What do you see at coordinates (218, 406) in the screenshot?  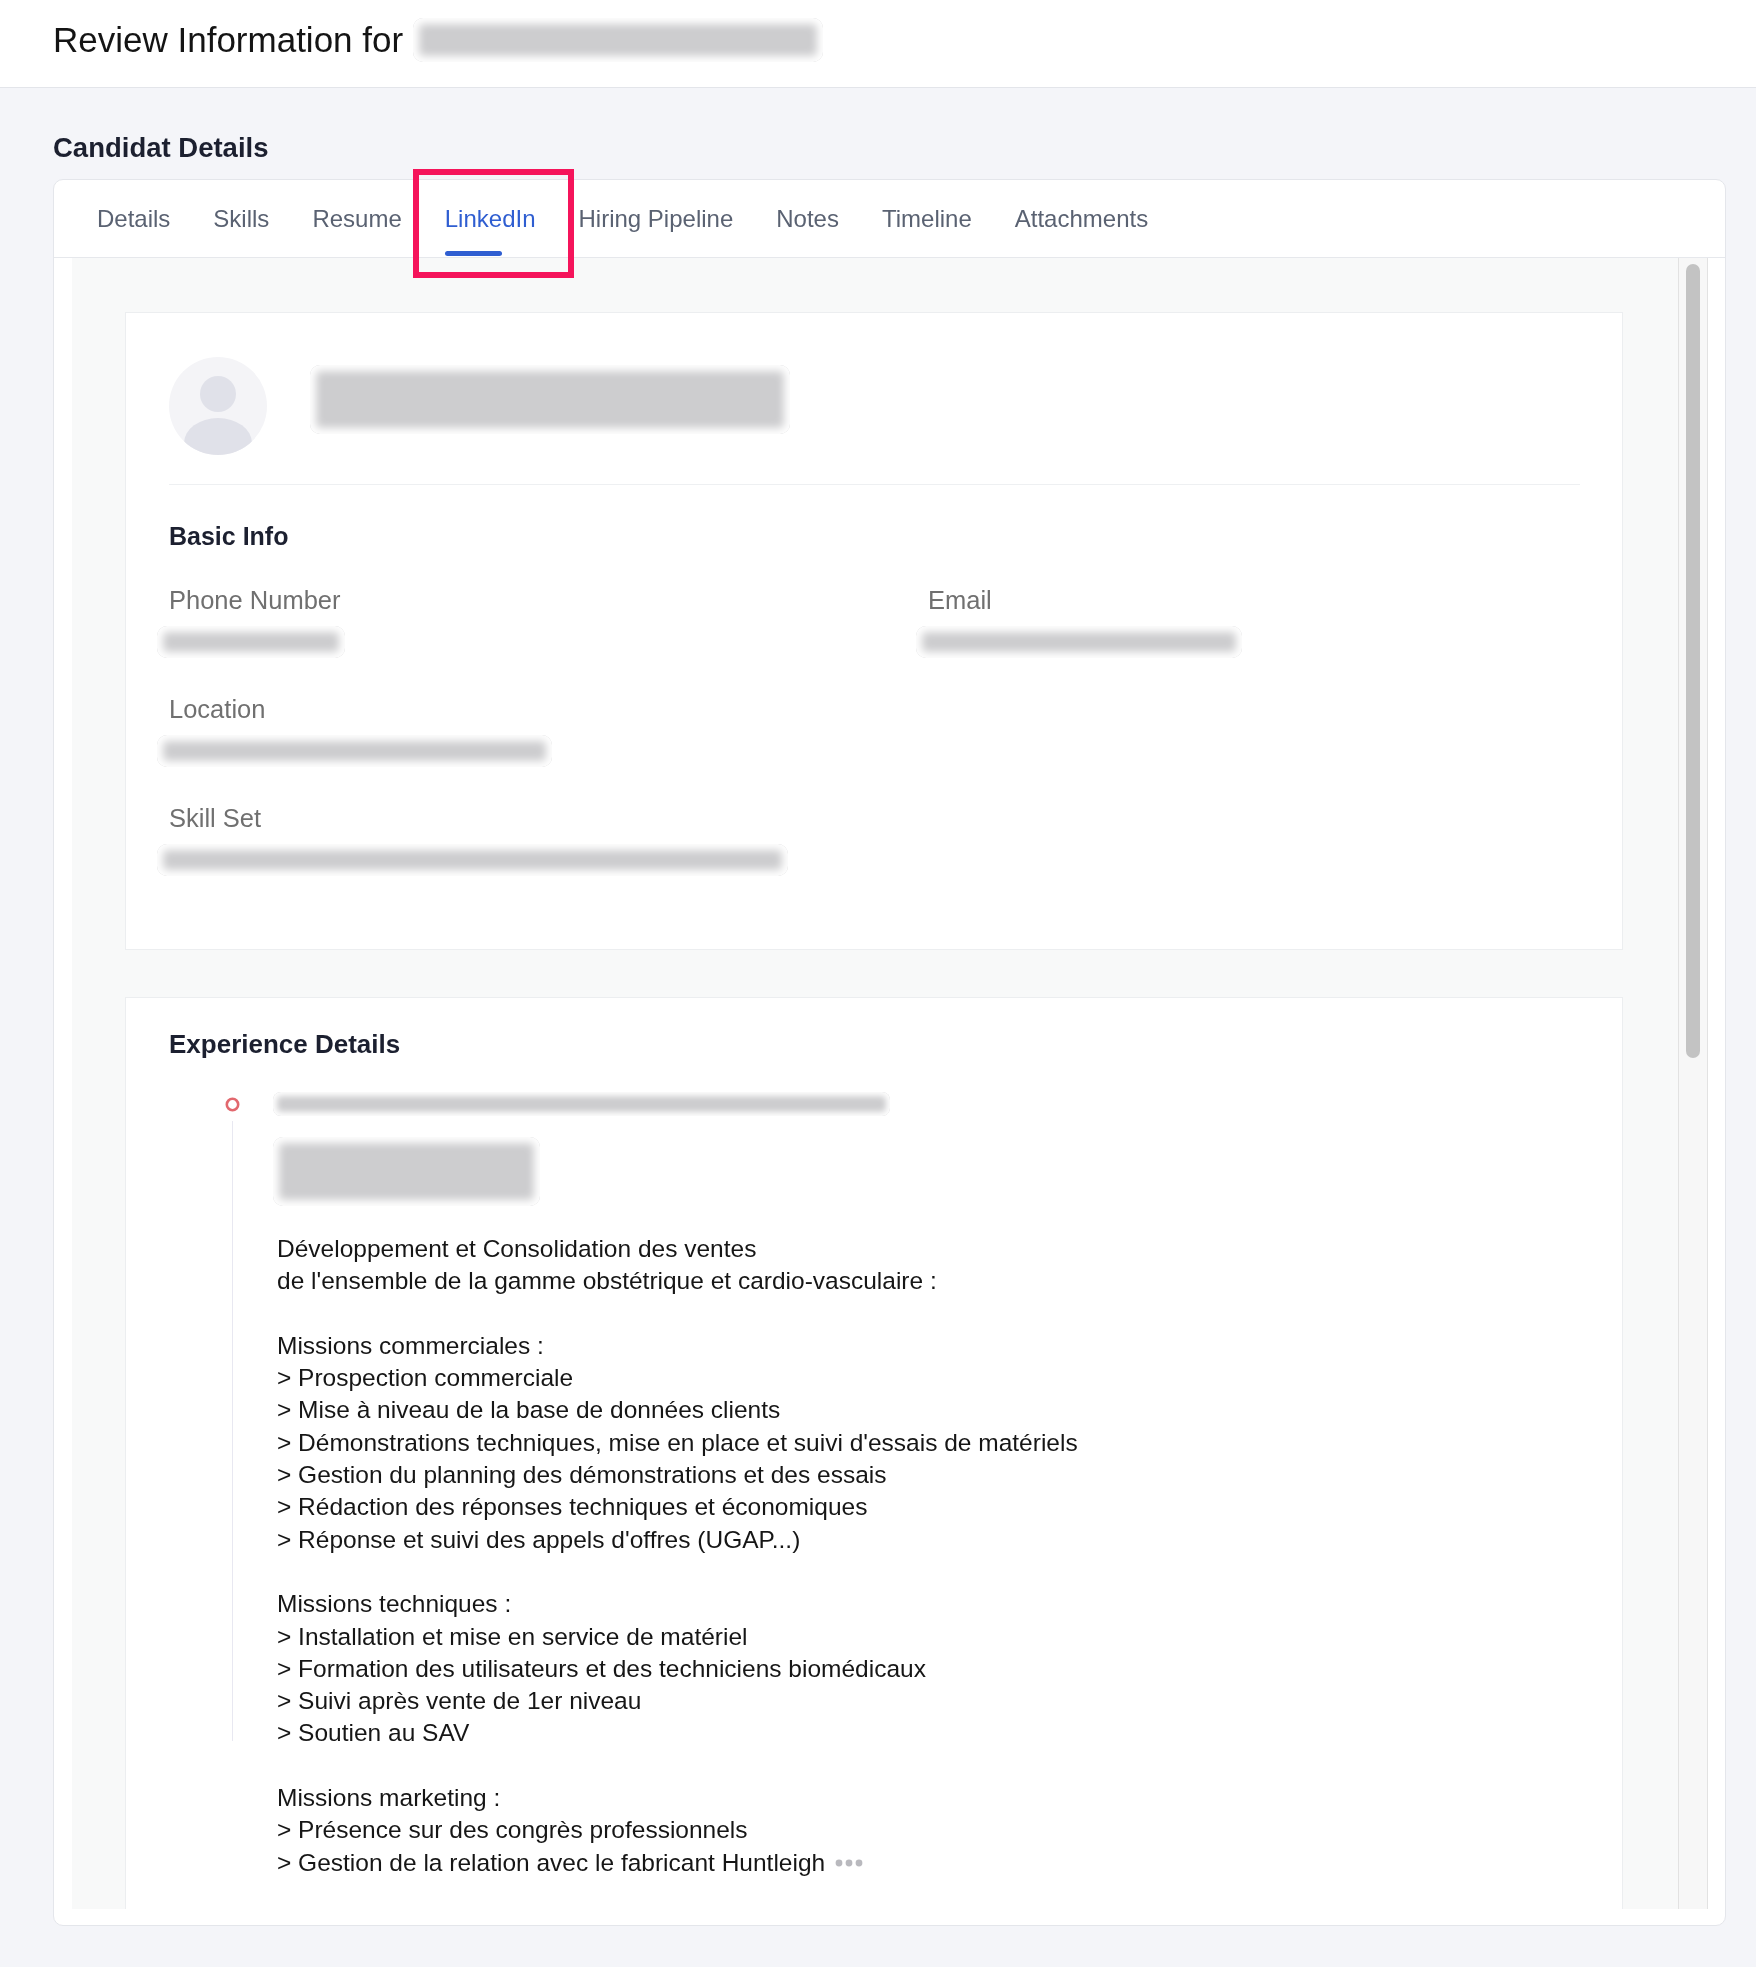 I see `avatar-placeholder-icon` at bounding box center [218, 406].